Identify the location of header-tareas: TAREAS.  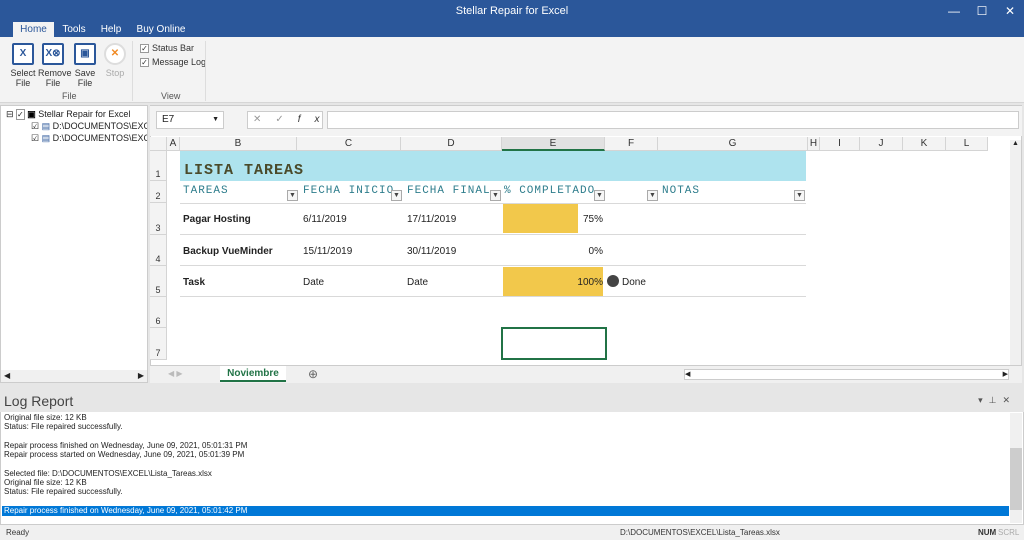
(206, 191).